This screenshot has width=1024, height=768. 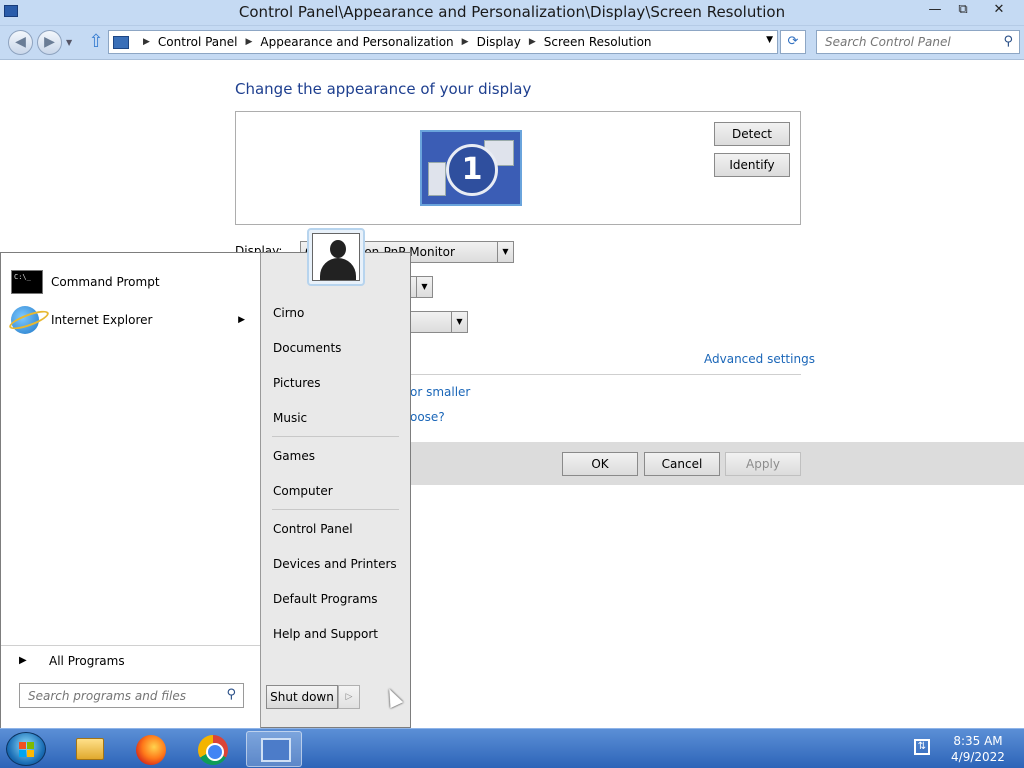 What do you see at coordinates (130, 660) in the screenshot?
I see `all-programs-button: ▶ All Programs` at bounding box center [130, 660].